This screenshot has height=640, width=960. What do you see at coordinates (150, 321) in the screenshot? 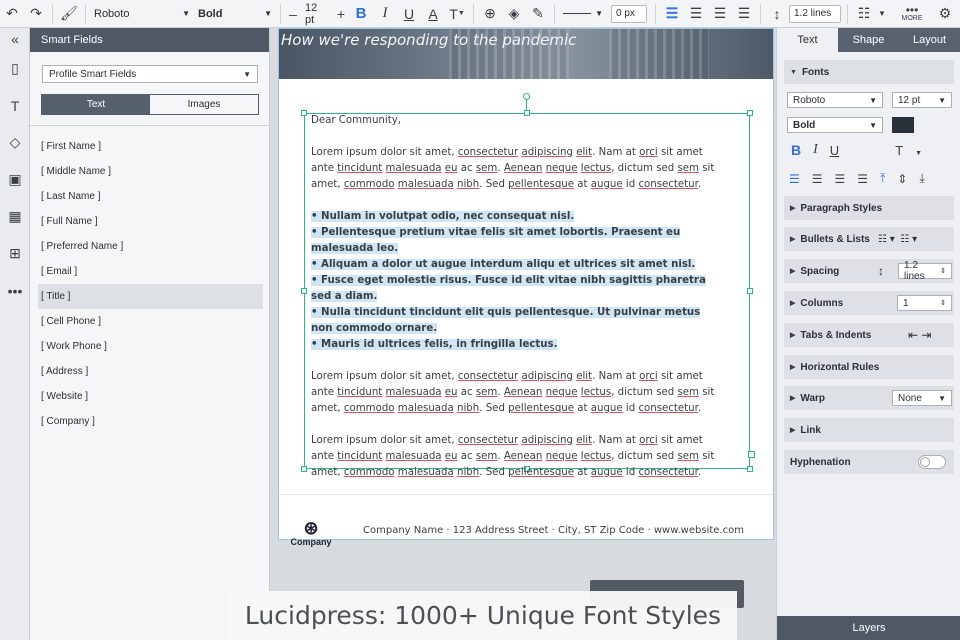
I see `list-item: [ Cell Phone ]` at bounding box center [150, 321].